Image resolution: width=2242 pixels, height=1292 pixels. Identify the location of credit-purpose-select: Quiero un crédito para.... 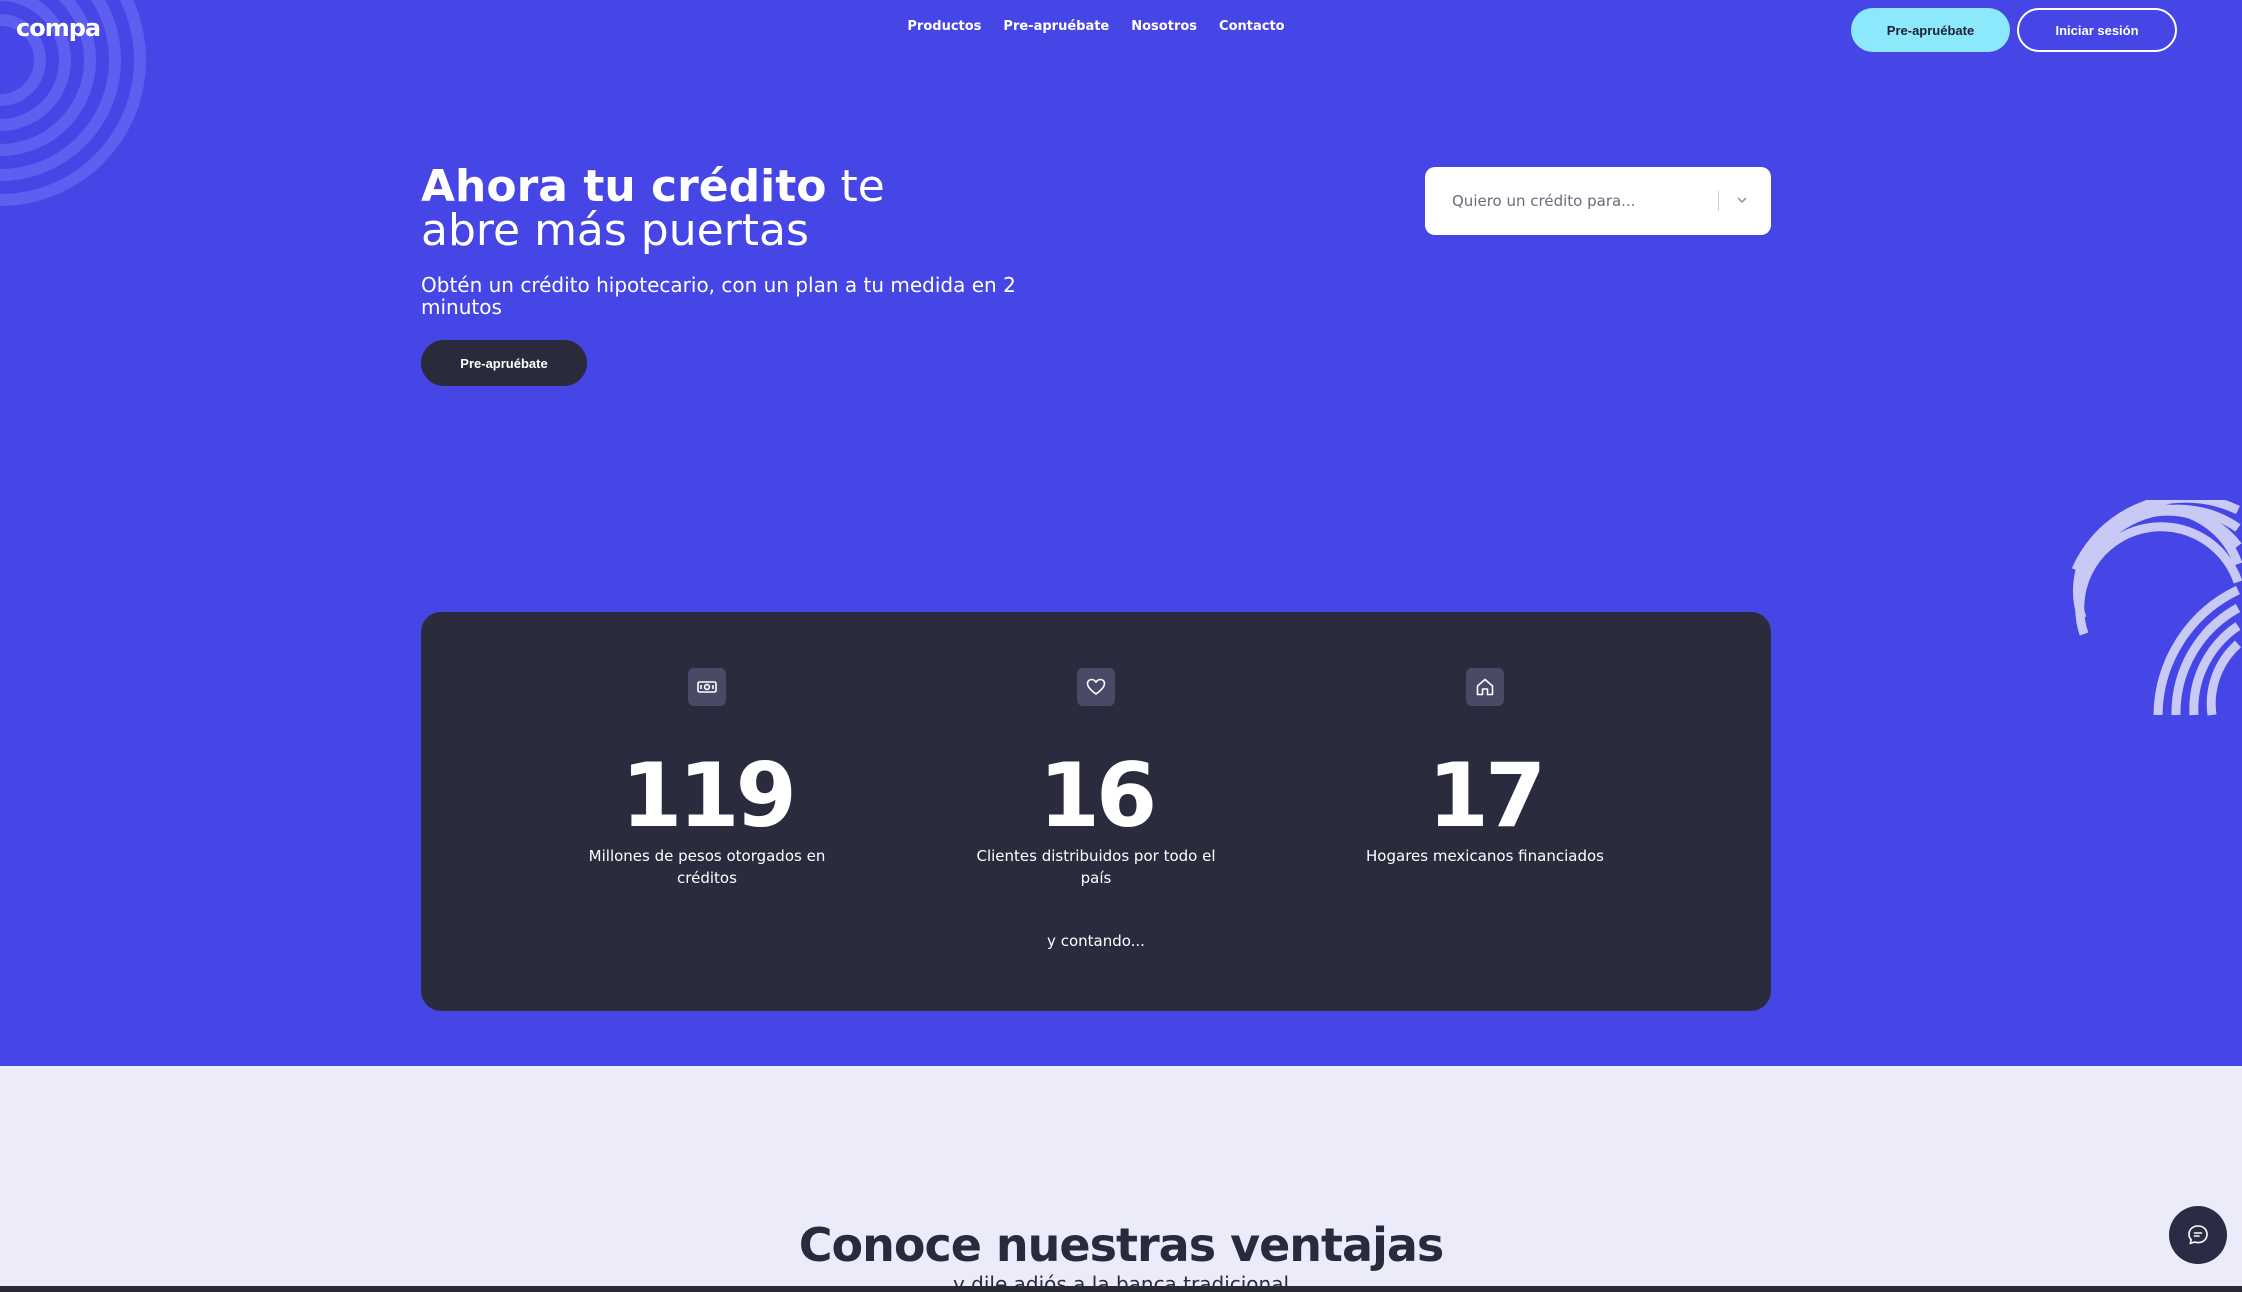
(1598, 201).